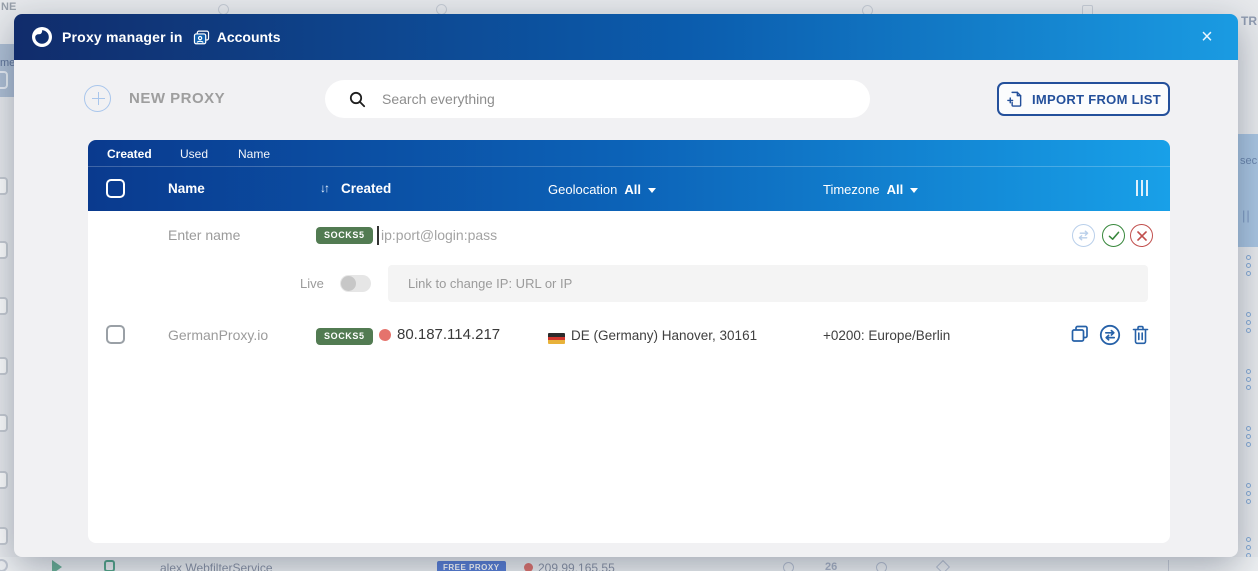  Describe the element at coordinates (216, 566) in the screenshot. I see `profile-name: alex WebfilterService` at that location.